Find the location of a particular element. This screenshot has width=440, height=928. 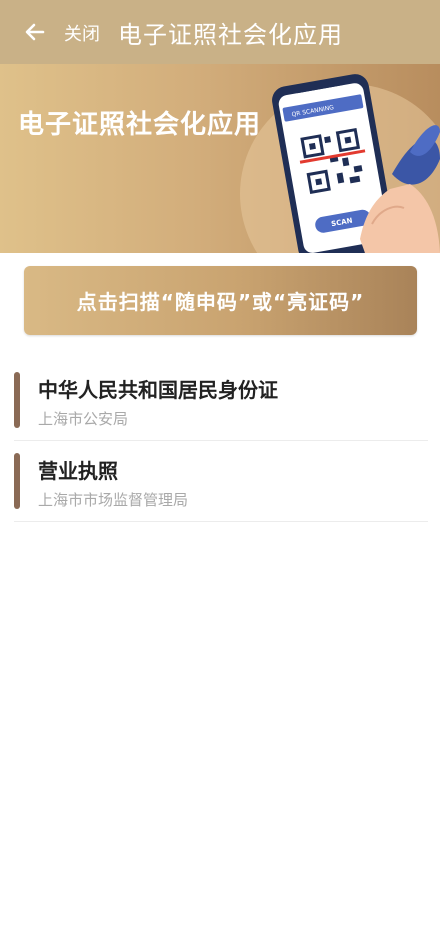

document-issuer: 上海市公安局 is located at coordinates (83, 419).